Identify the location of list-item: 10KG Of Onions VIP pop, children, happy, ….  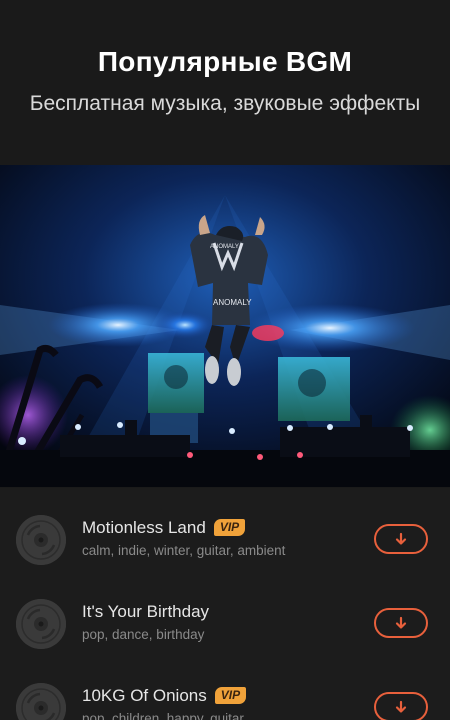
(225, 688).